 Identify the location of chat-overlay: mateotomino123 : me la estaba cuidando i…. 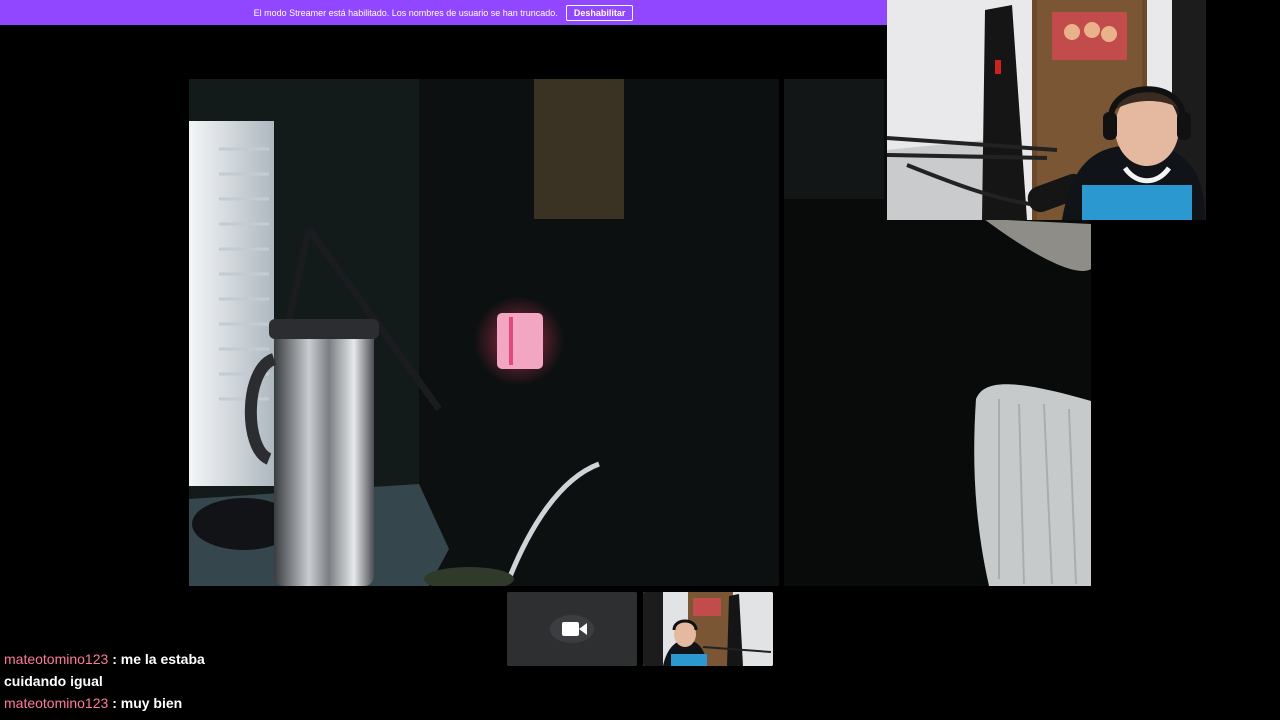
(124, 681).